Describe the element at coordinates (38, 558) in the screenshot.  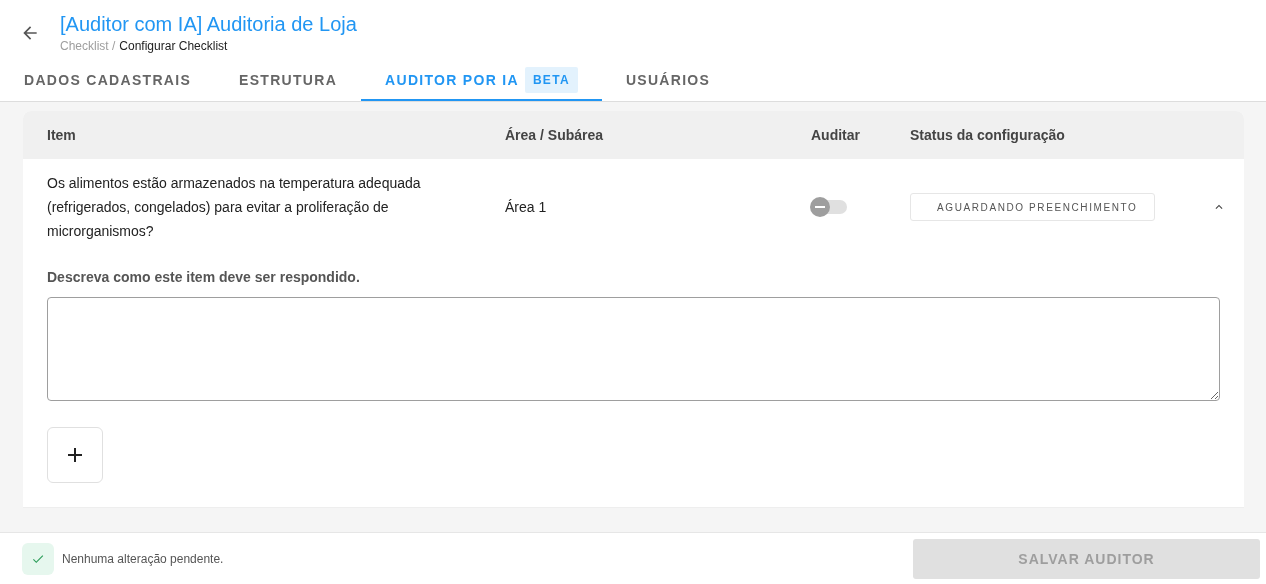
I see `check-icon` at that location.